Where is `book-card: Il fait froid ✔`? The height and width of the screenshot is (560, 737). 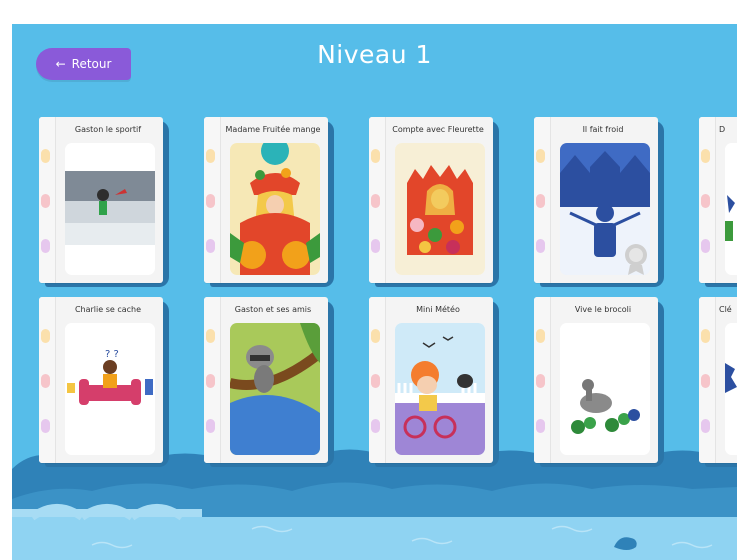 book-card: Il fait froid ✔ is located at coordinates (599, 202).